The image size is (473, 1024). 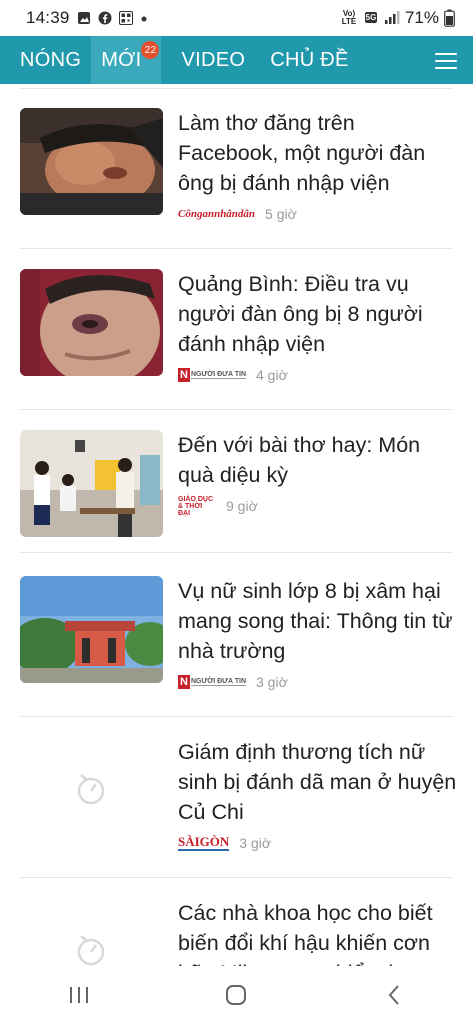 I want to click on category-tabs: NÓNG MỚI 22 VIDEO CHỦ ĐỀ, so click(x=236, y=60).